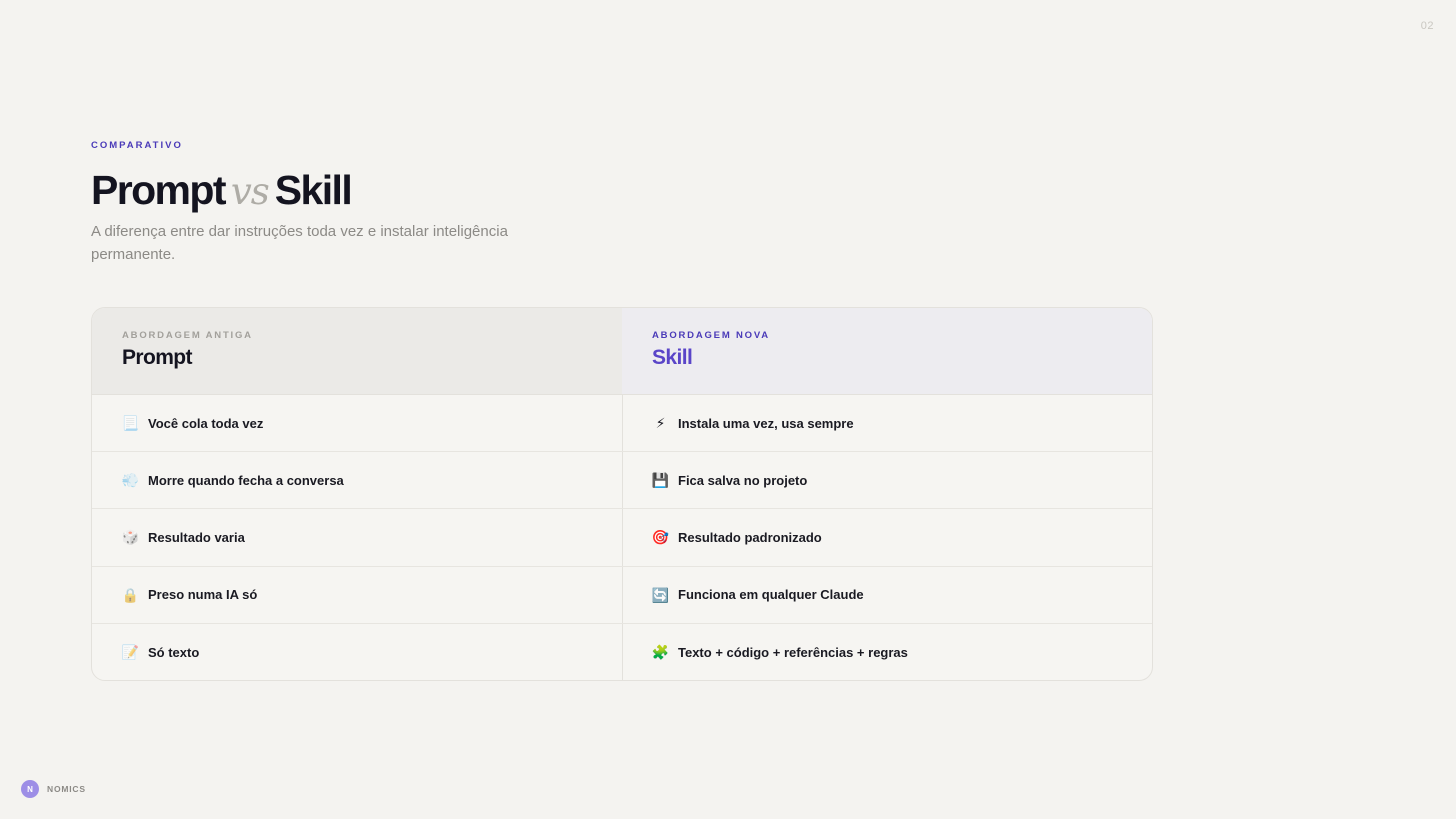  What do you see at coordinates (357, 652) in the screenshot?
I see `prompt-row: 📝 Só texto` at bounding box center [357, 652].